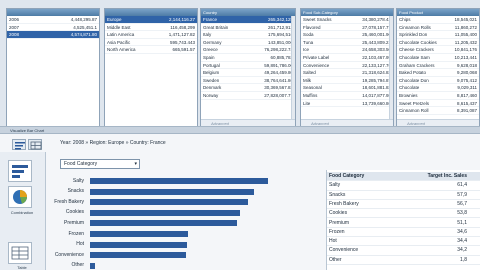  Describe the element at coordinates (462, 241) in the screenshot. I see `table-cell-sales: 34,4` at that location.